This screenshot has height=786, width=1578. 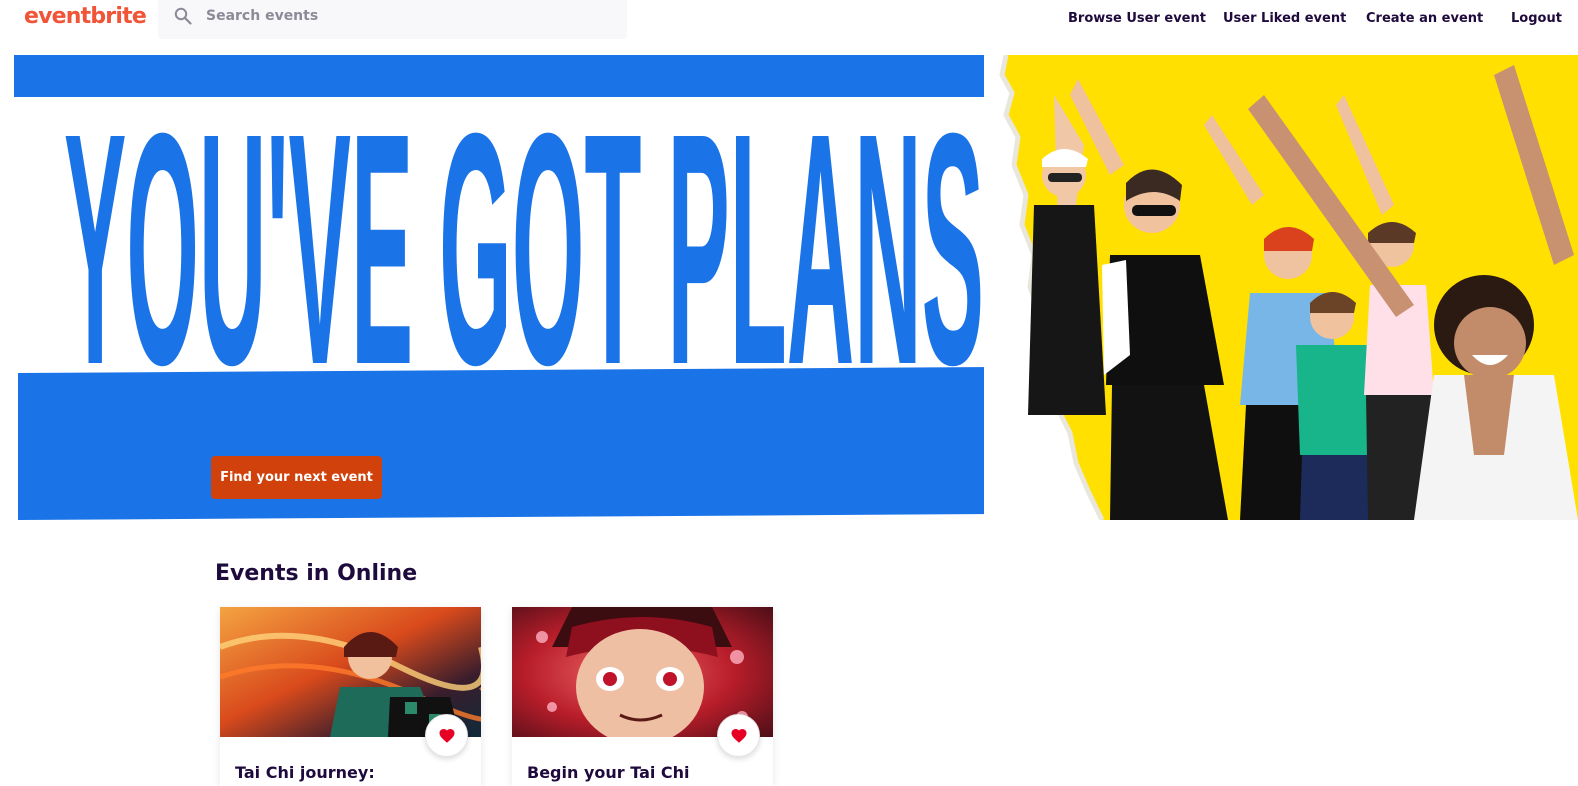 I want to click on nav-create-event: Create an event, so click(x=1424, y=18).